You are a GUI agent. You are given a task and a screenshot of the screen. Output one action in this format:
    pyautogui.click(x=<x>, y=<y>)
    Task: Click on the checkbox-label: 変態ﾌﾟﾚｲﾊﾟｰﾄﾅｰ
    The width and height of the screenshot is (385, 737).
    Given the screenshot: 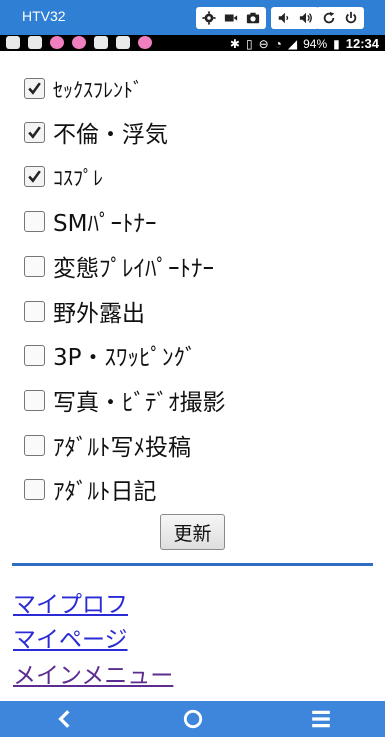 What is the action you would take?
    pyautogui.click(x=133, y=269)
    